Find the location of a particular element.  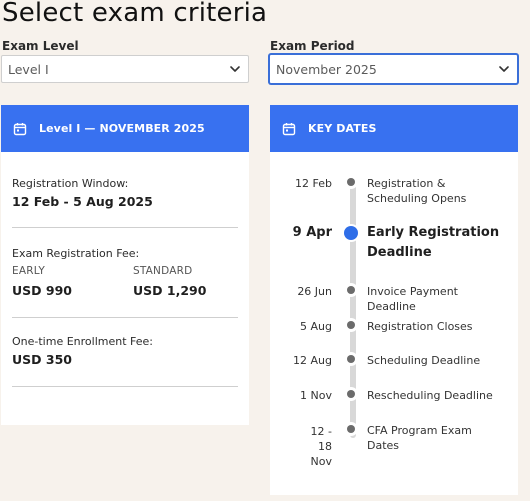

exam-level-label: Exam Level is located at coordinates (40, 46).